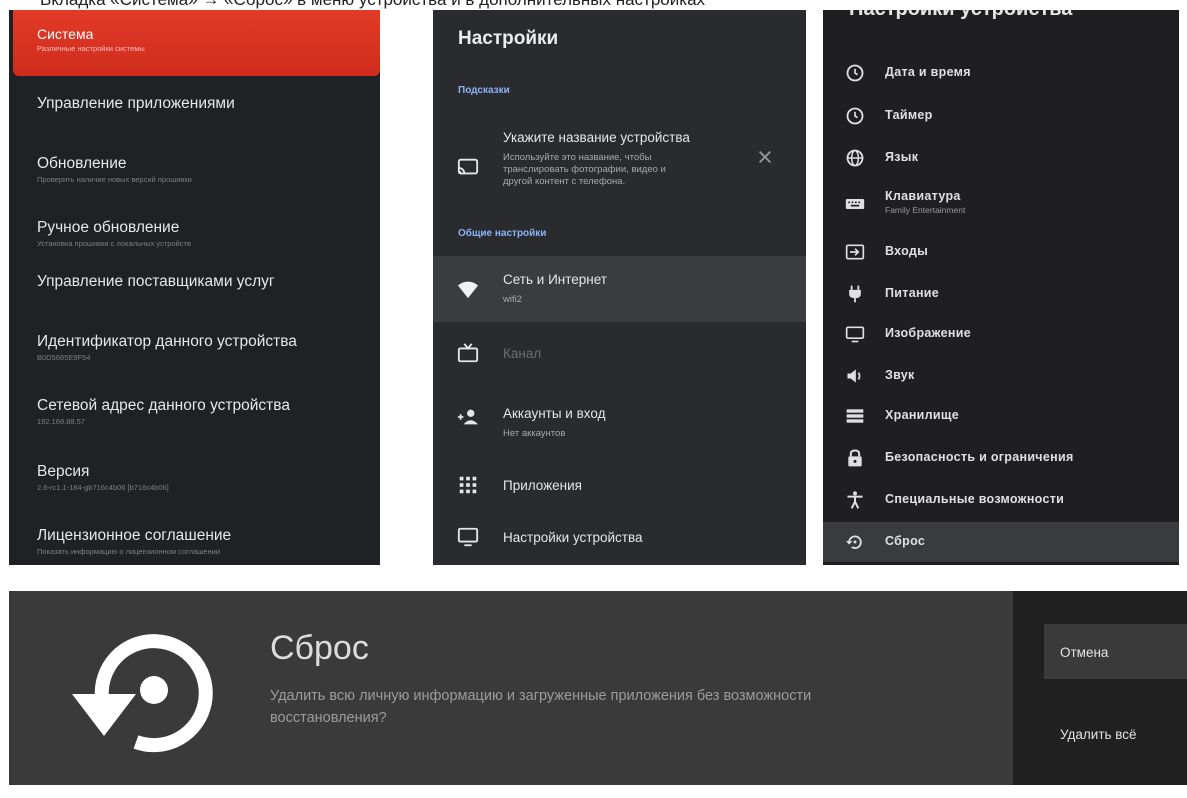  Describe the element at coordinates (855, 458) in the screenshot. I see `lock-icon` at that location.